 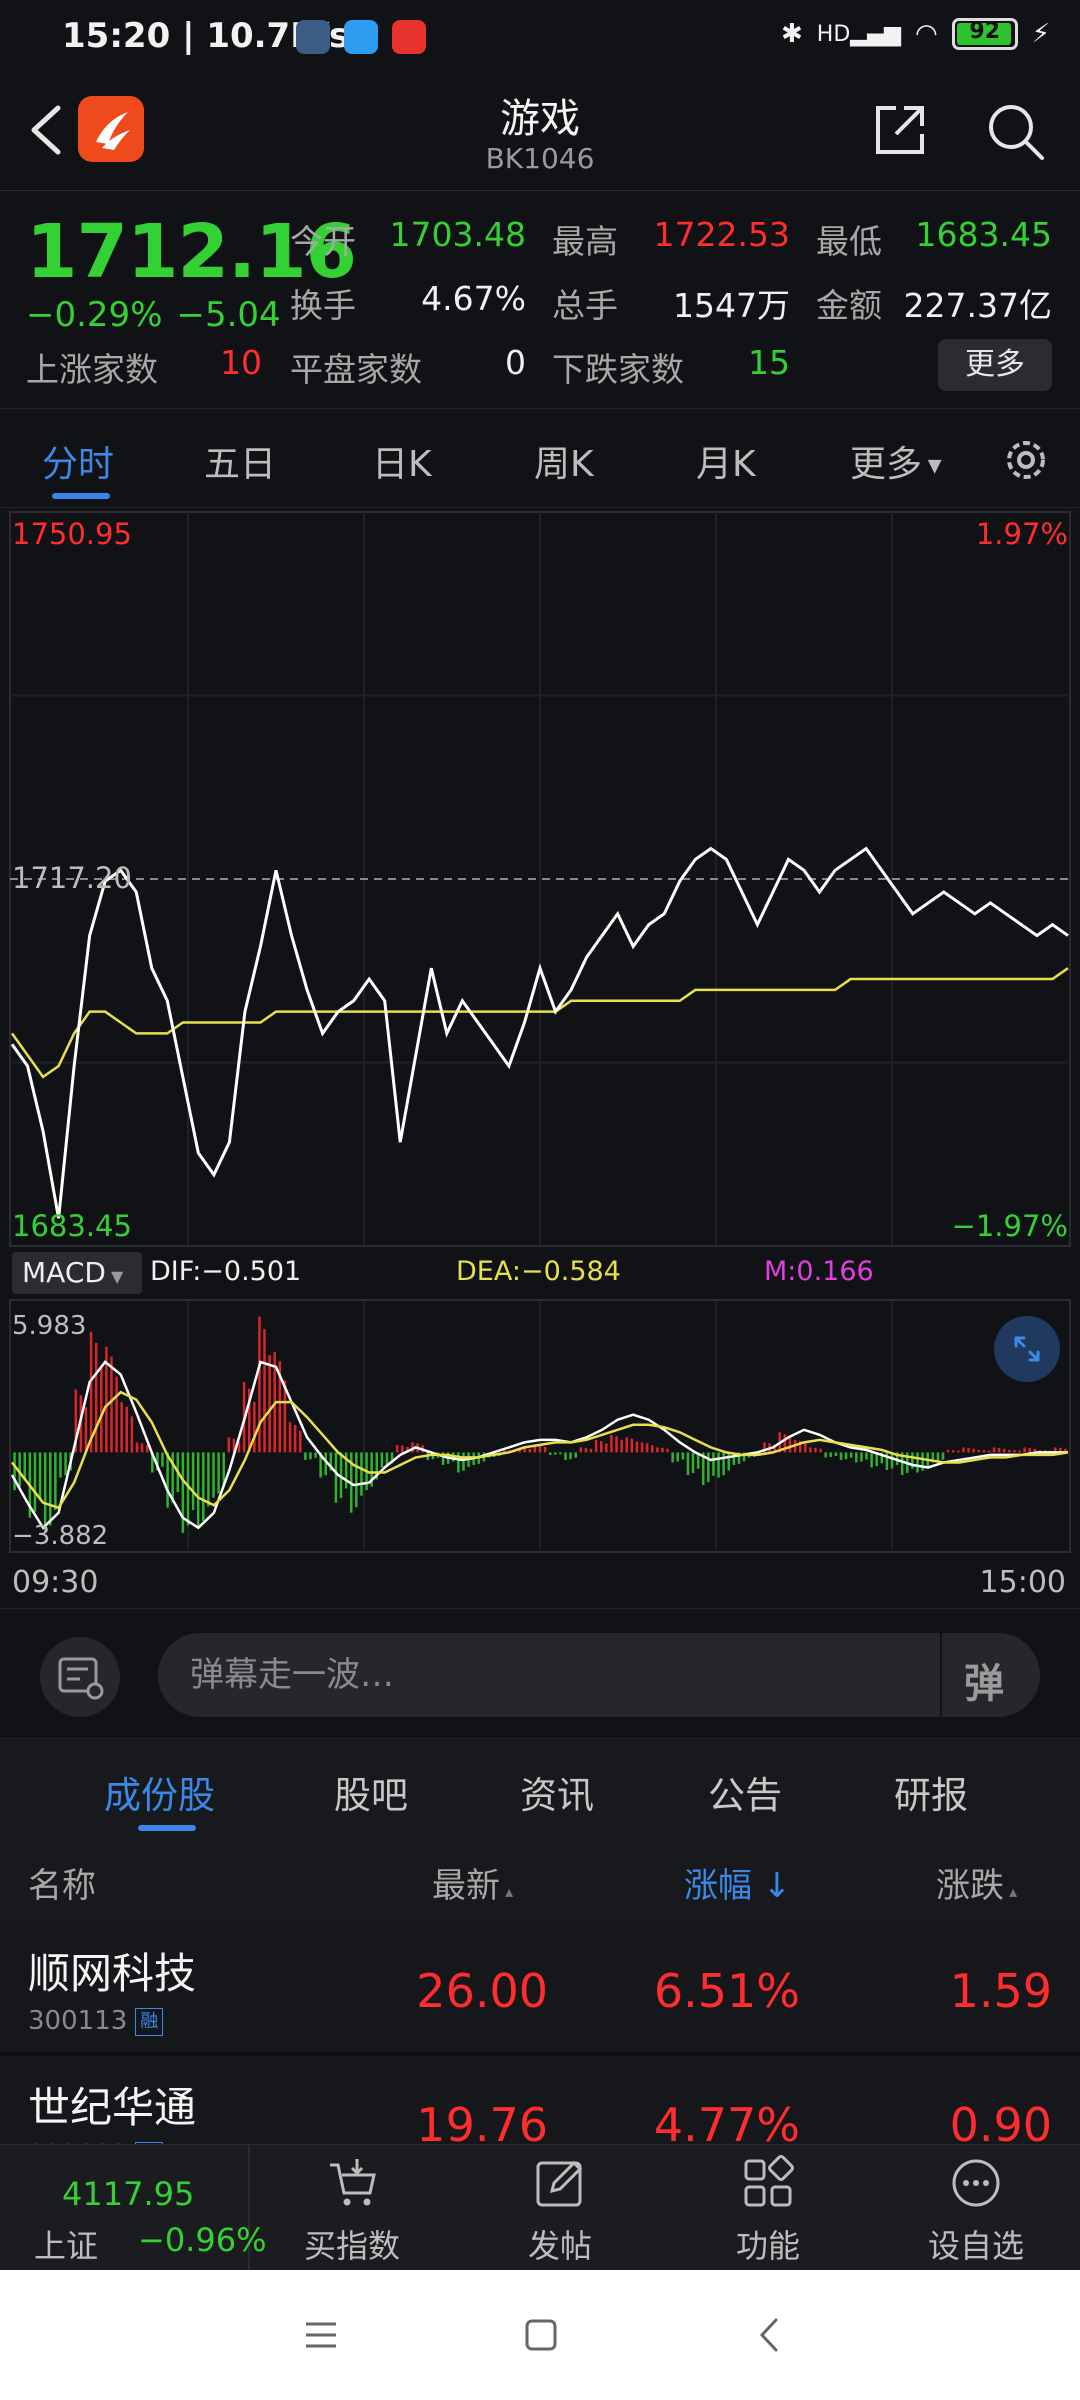 I want to click on edit-icon, so click(x=559, y=2183).